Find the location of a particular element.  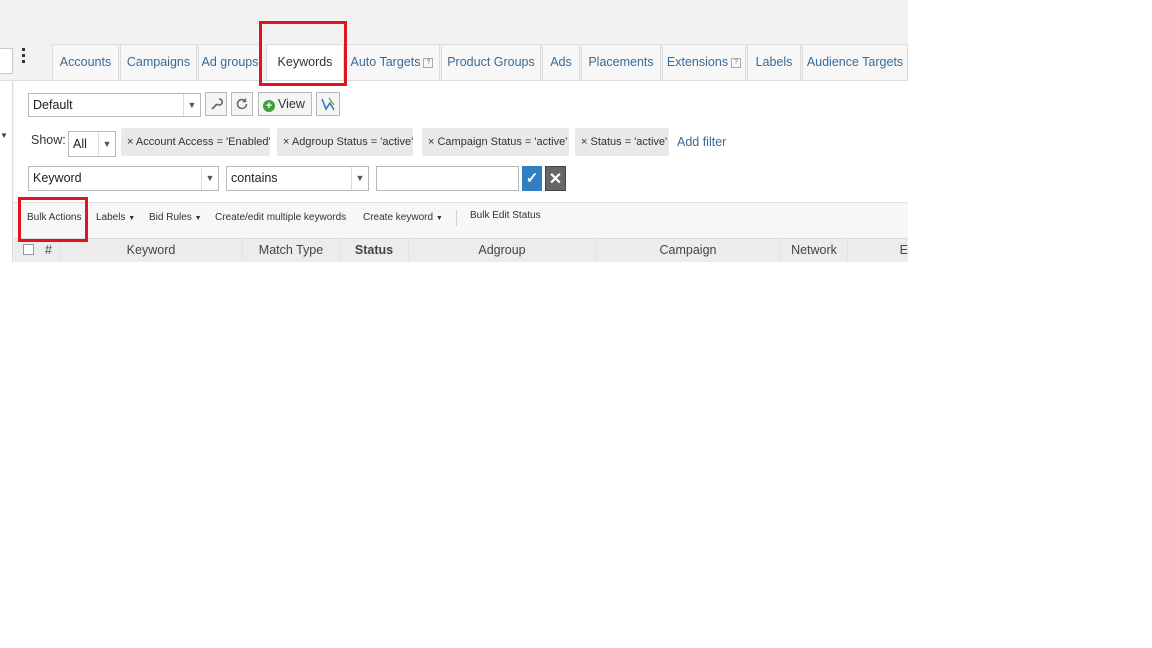

search-input is located at coordinates (447, 178).